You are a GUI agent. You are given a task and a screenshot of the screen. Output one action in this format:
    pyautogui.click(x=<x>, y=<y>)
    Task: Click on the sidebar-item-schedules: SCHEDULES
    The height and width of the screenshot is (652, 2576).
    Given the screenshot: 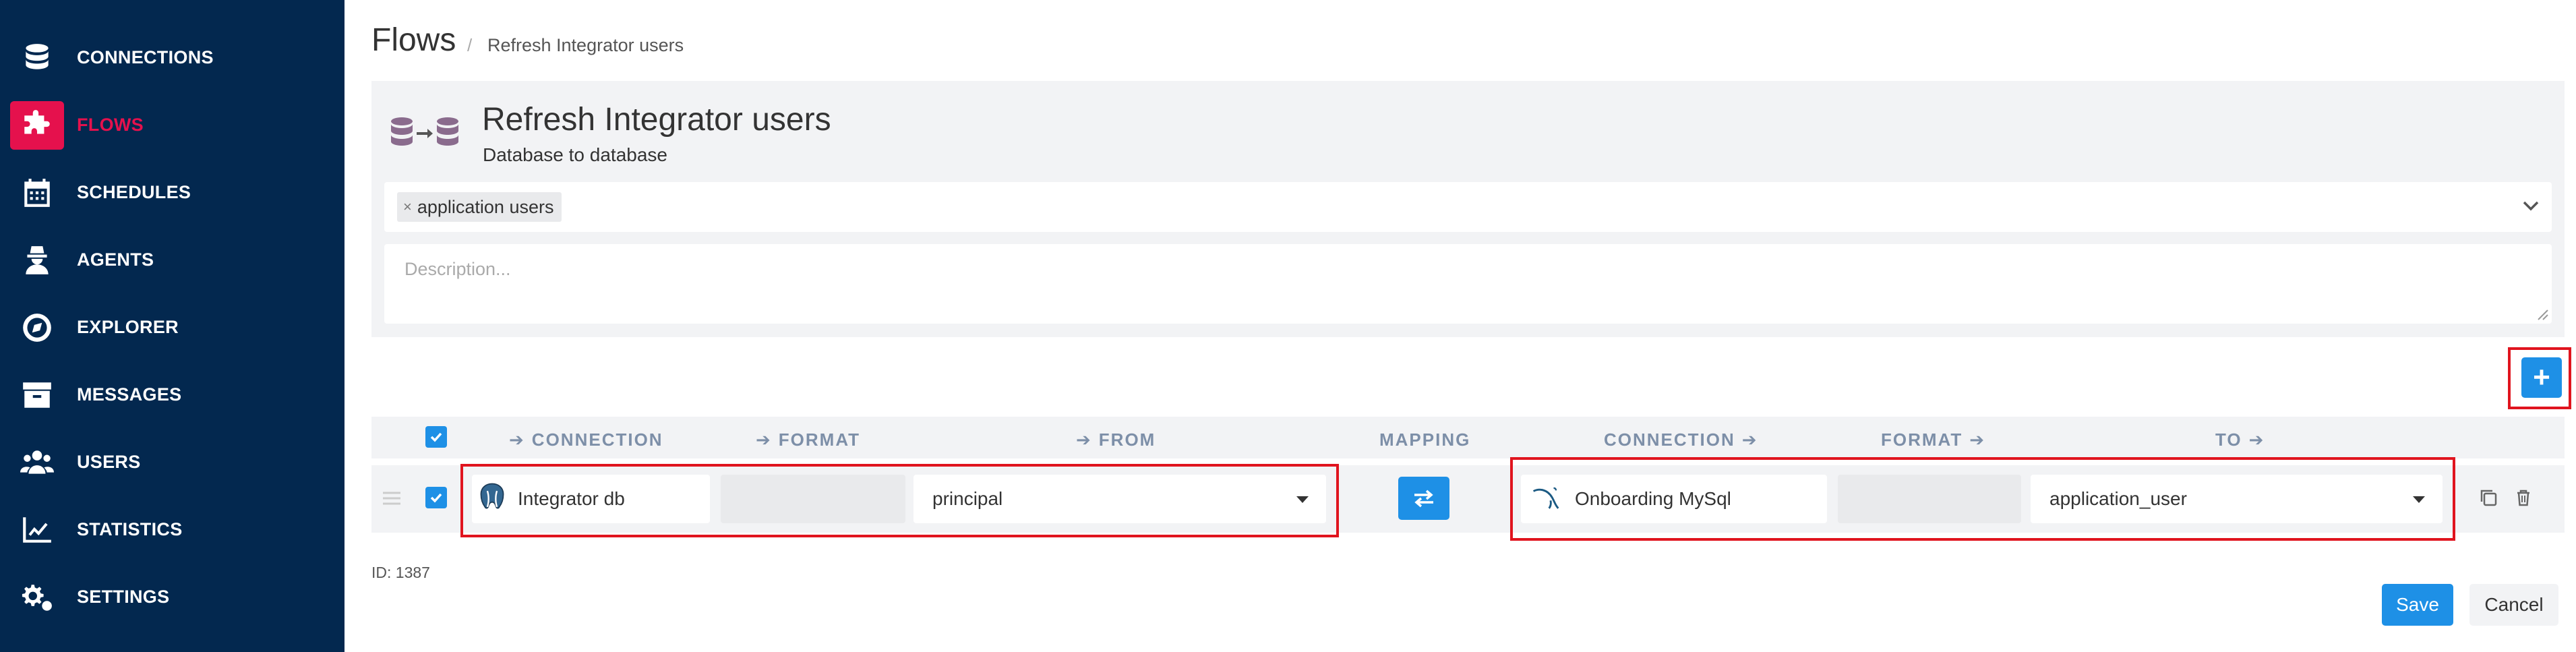 What is the action you would take?
    pyautogui.click(x=172, y=192)
    